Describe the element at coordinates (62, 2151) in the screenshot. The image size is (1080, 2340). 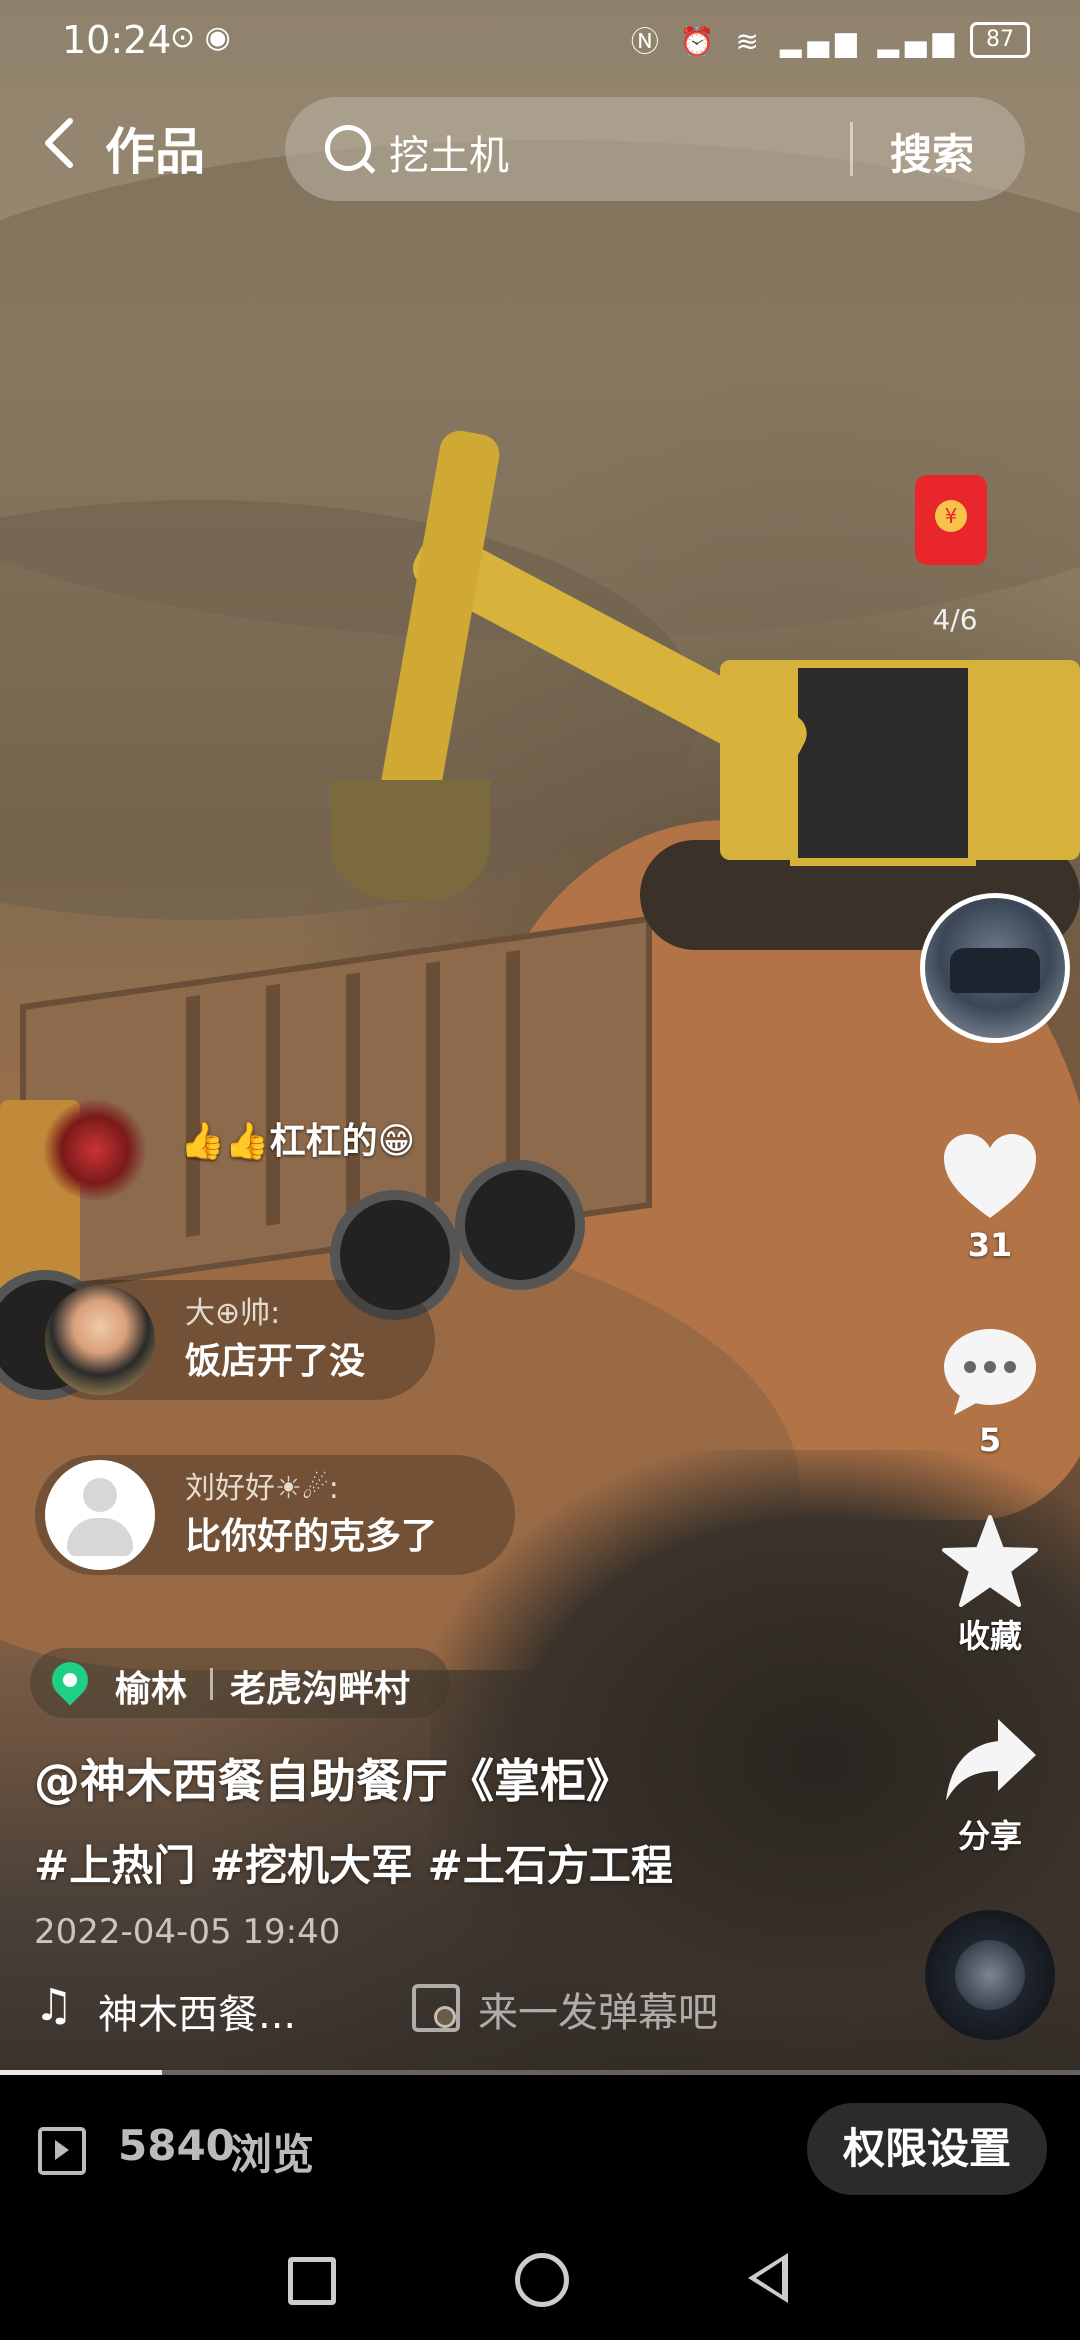
I see `play-views-icon` at that location.